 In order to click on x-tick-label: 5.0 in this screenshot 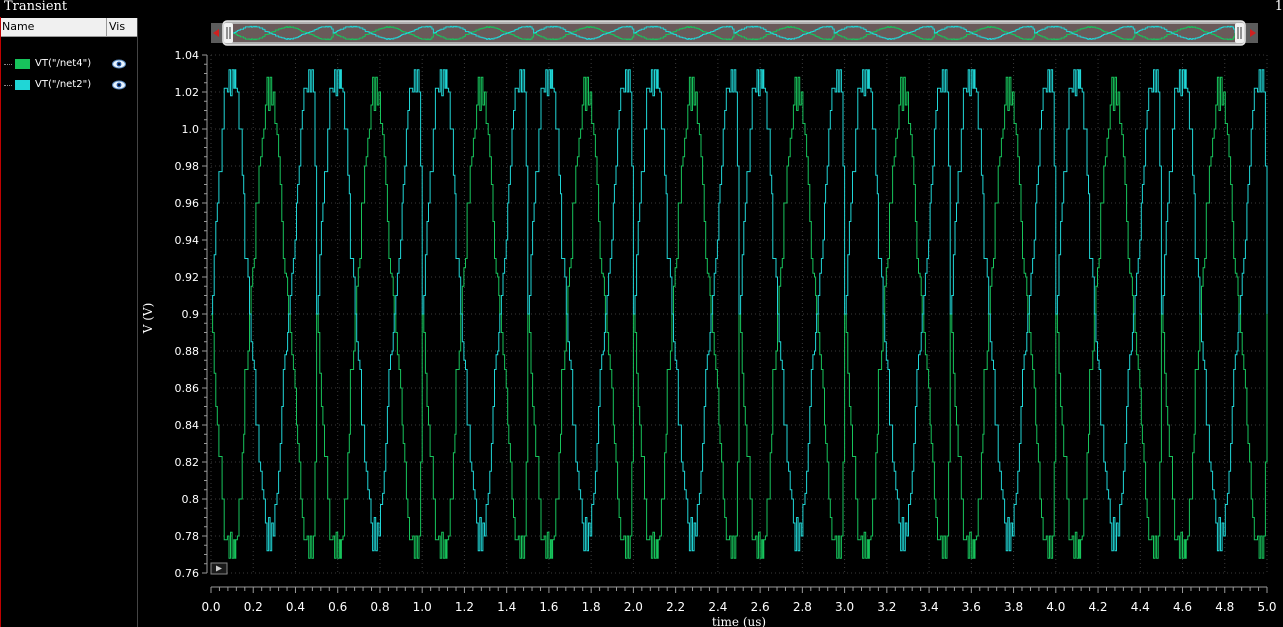, I will do `click(1266, 607)`.